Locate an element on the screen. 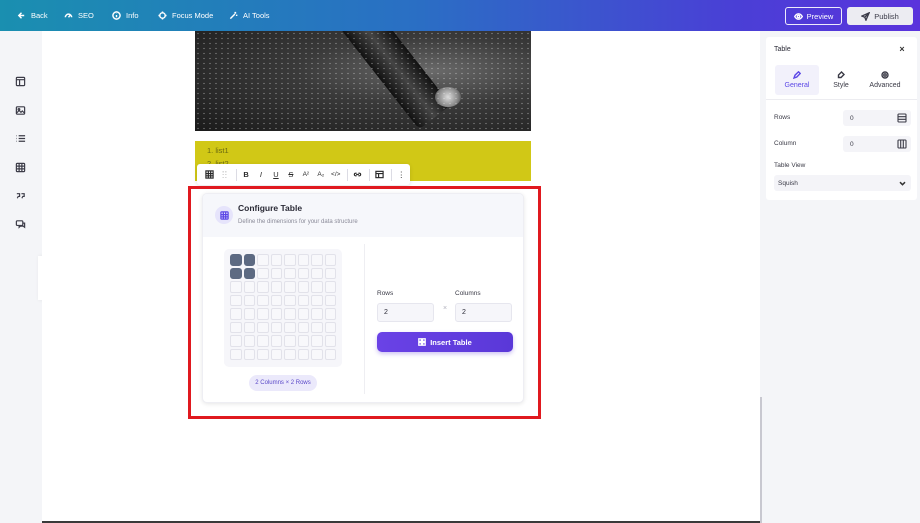 The image size is (920, 523). rows-field-value: 0 is located at coordinates (852, 118).